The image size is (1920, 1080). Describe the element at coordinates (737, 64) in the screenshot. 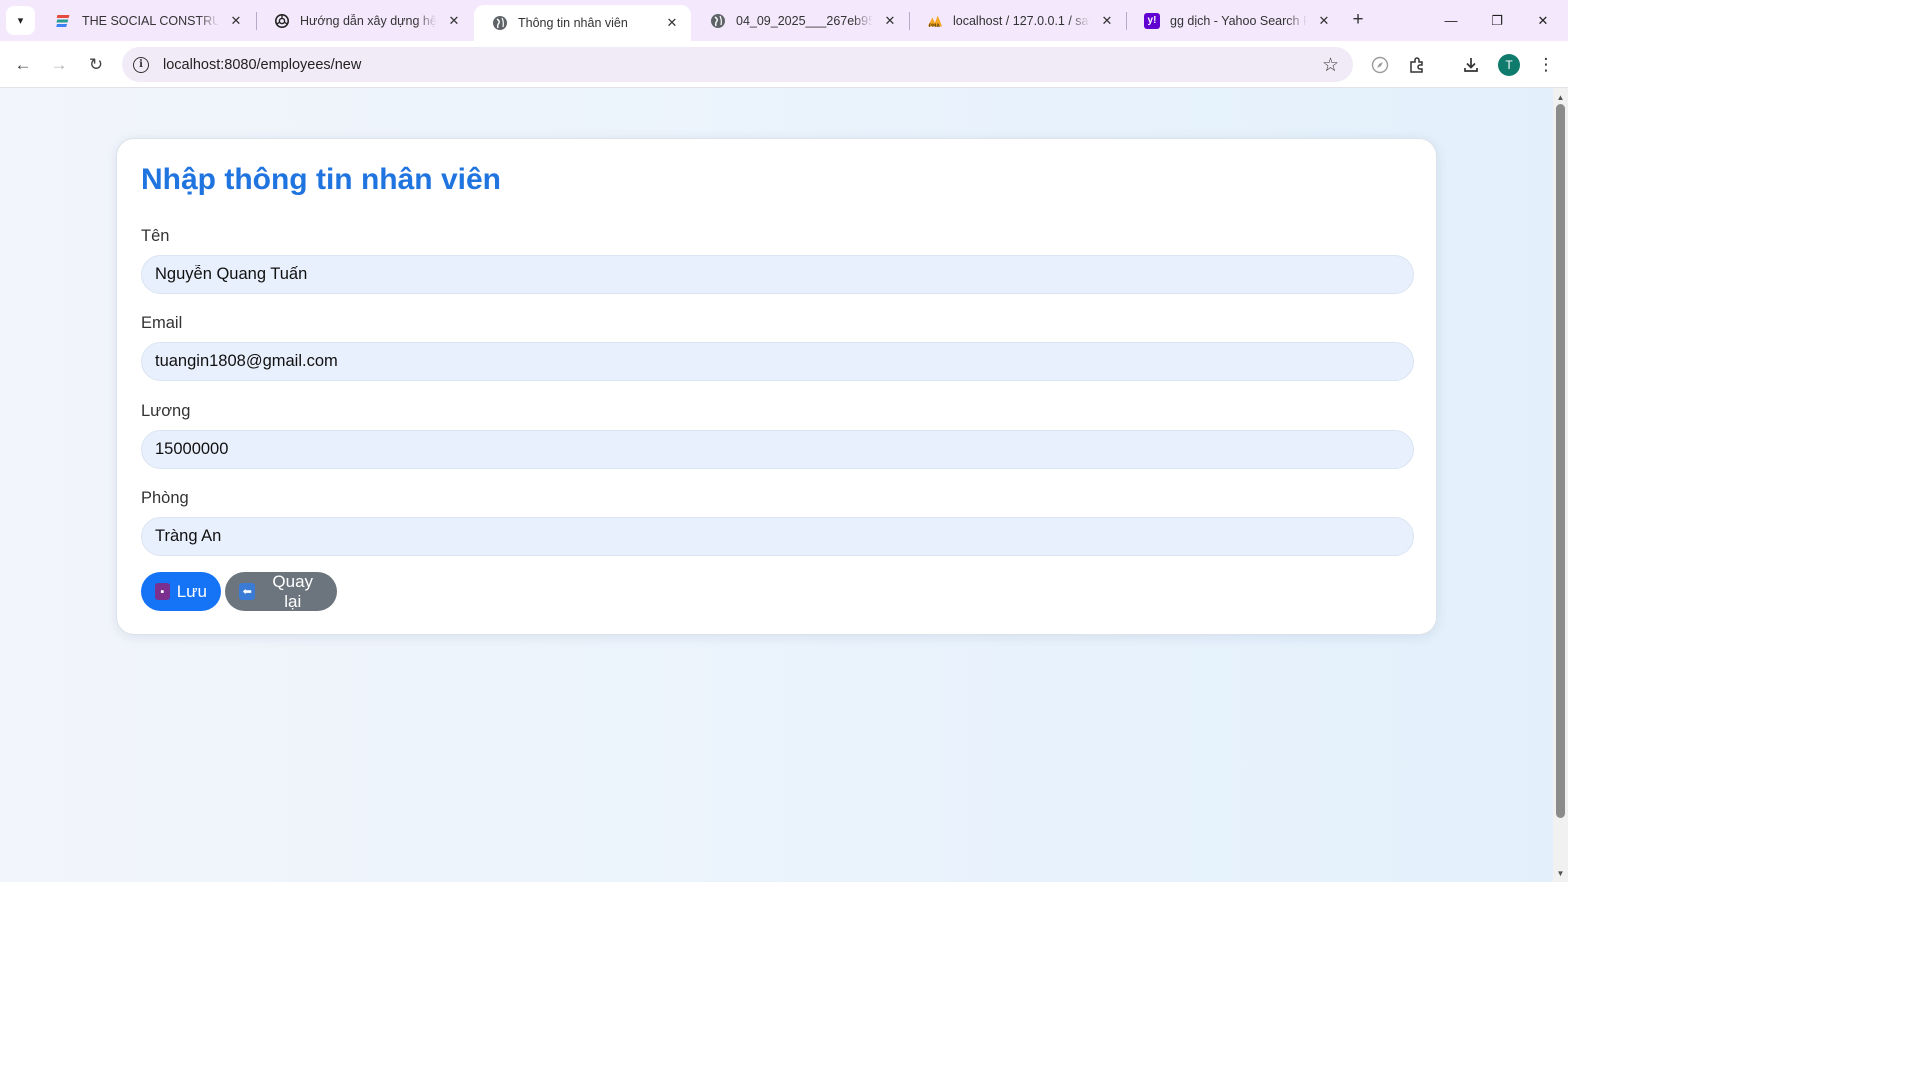

I see `address-bar: i localhost:8080/employees/new ☆` at that location.